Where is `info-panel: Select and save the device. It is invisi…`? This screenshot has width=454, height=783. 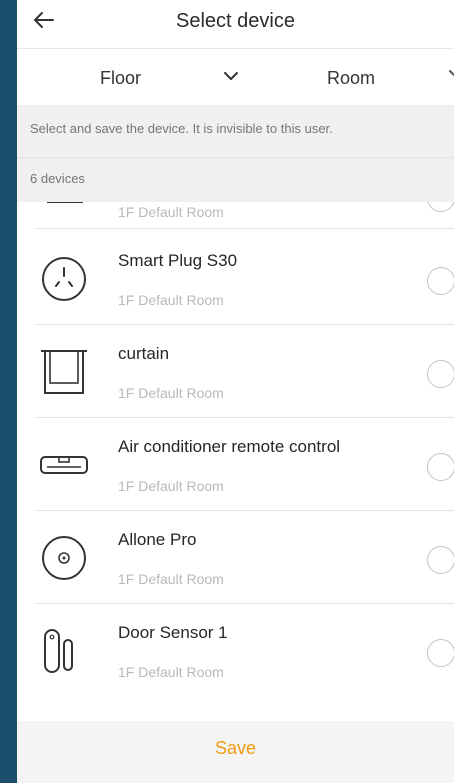 info-panel: Select and save the device. It is invisi… is located at coordinates (235, 153).